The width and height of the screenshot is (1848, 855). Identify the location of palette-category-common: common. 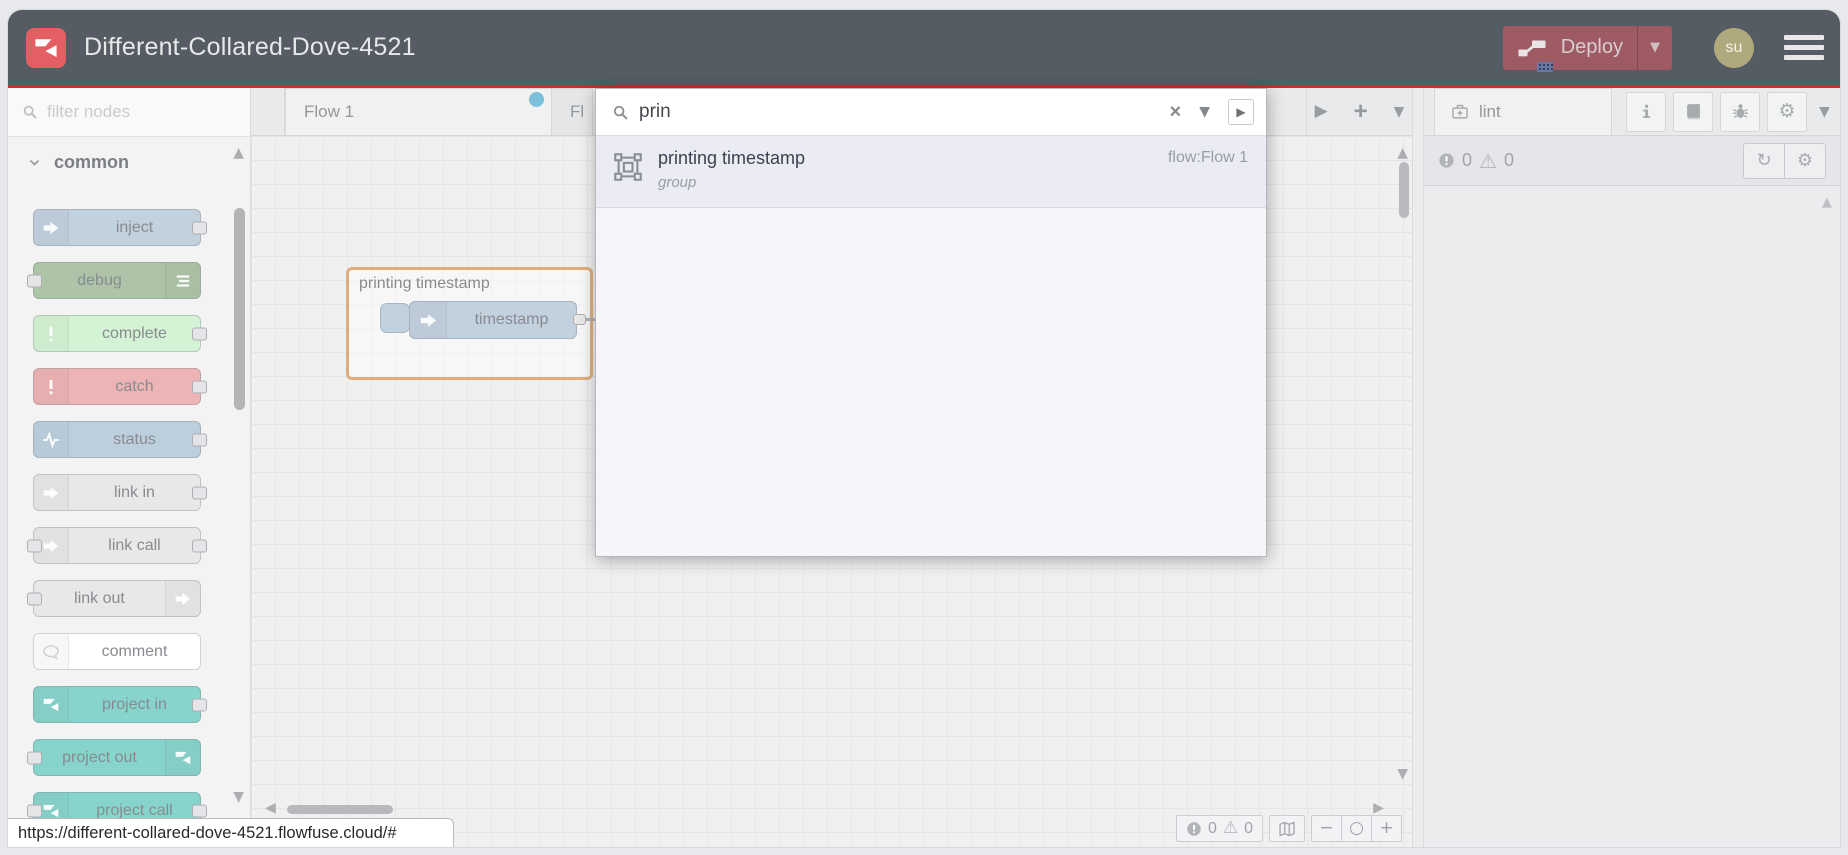
(129, 162).